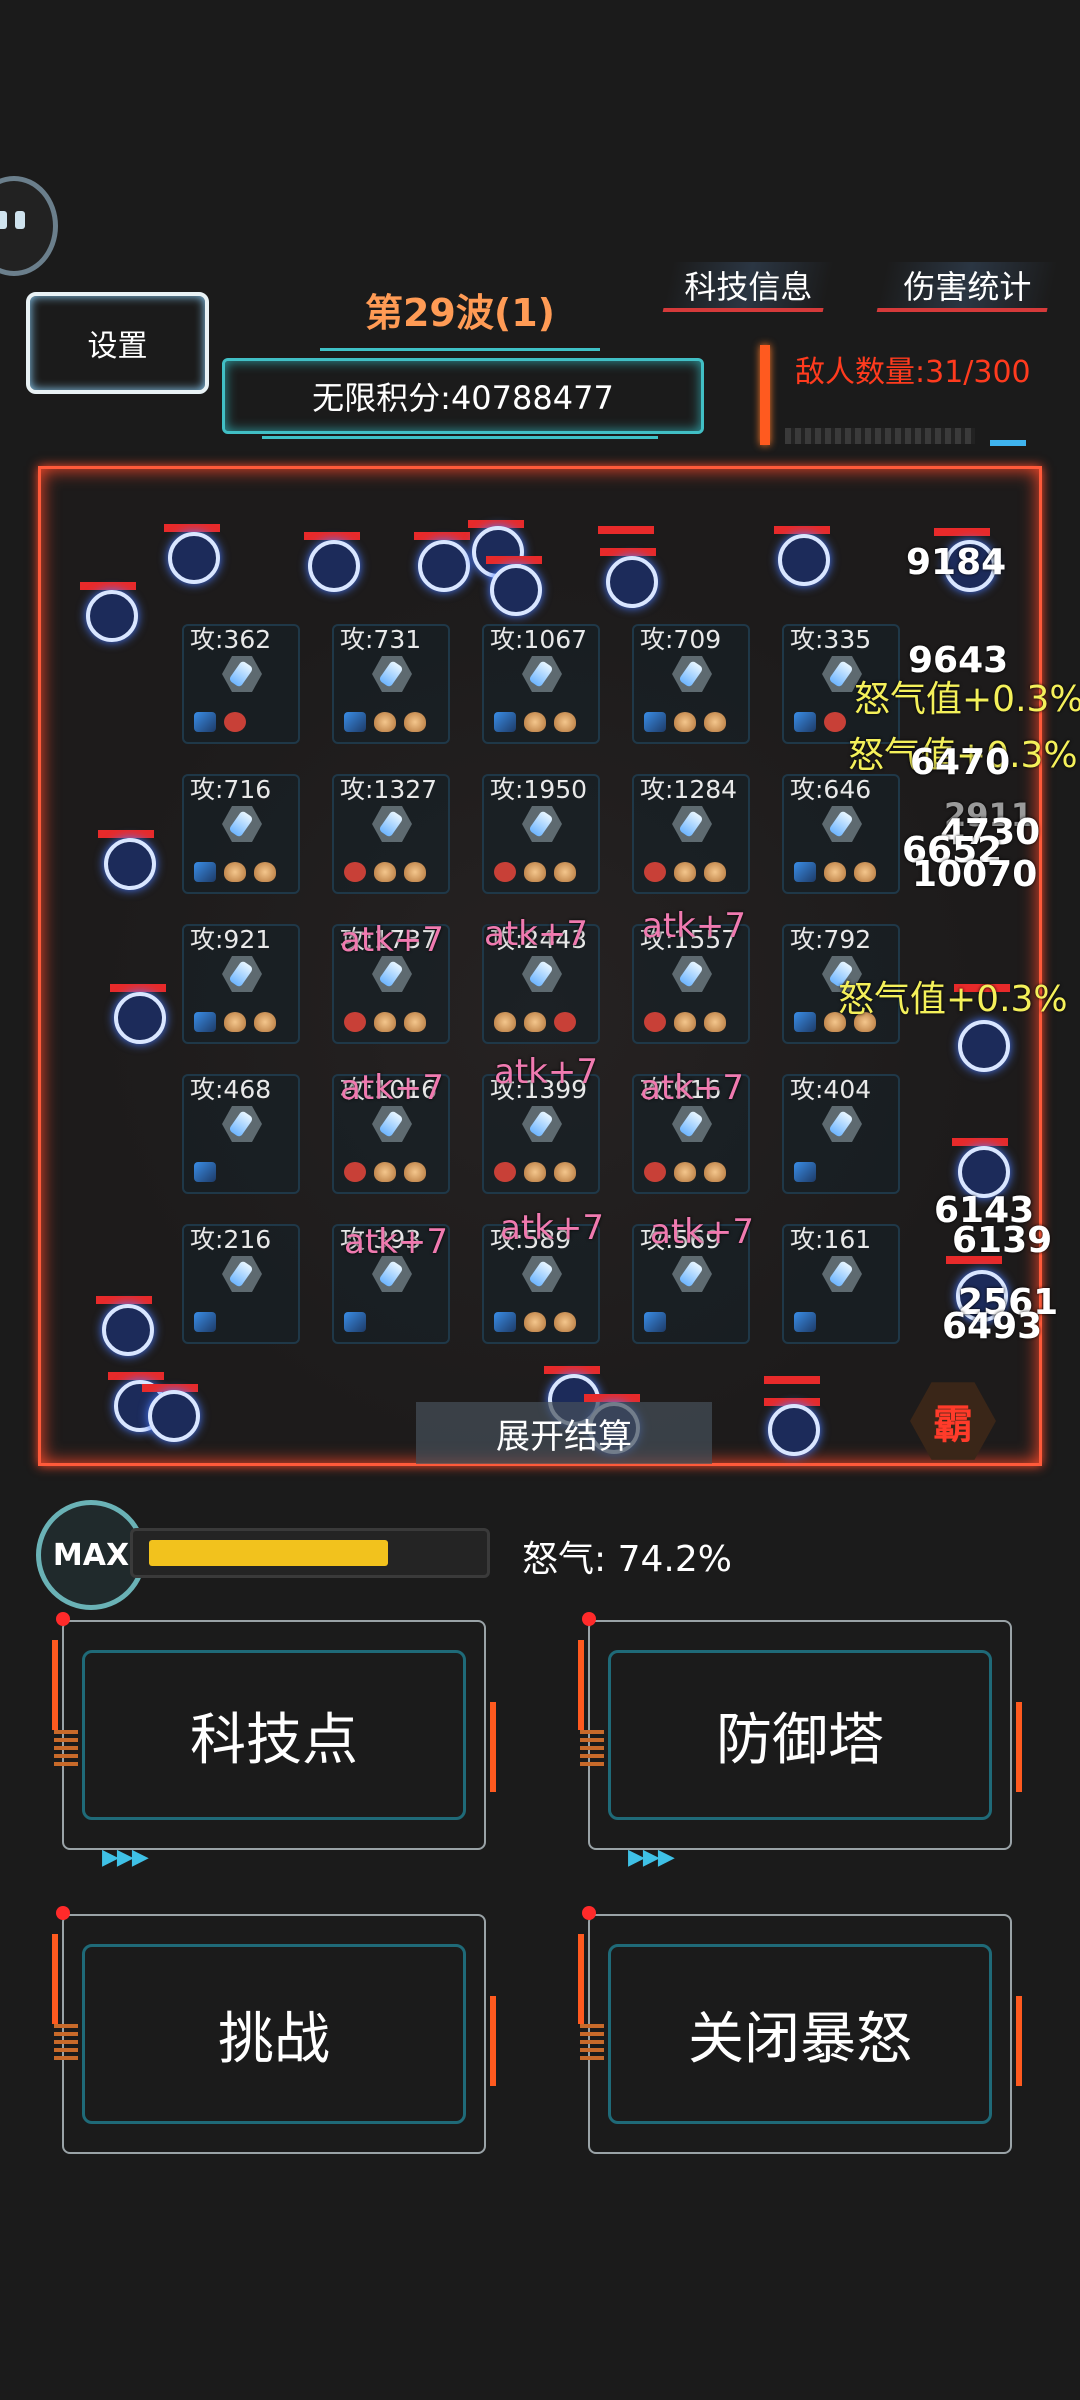  Describe the element at coordinates (391, 834) in the screenshot. I see `tower-slot: 攻:1327` at that location.